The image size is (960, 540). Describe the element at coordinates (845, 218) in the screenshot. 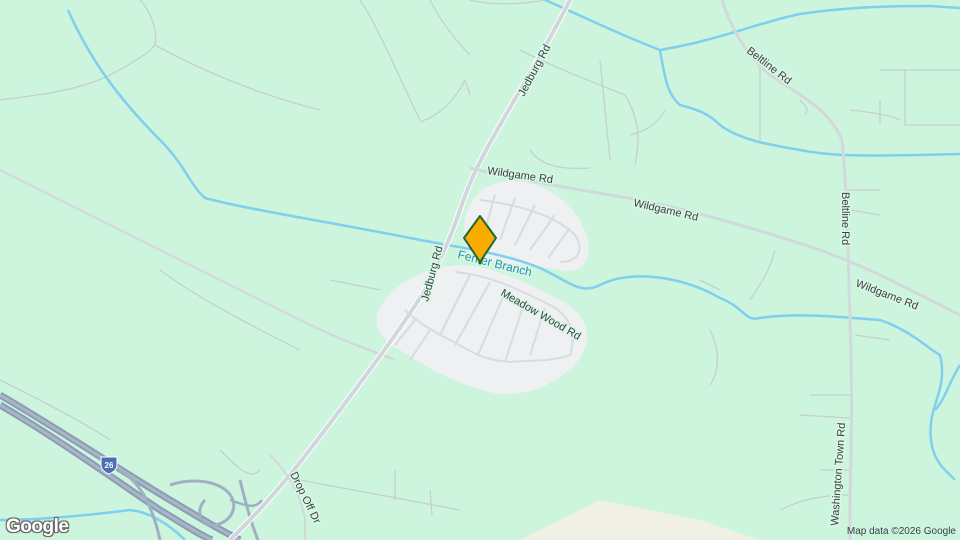

I see `road-label-beltline-side: Beltline Rd` at that location.